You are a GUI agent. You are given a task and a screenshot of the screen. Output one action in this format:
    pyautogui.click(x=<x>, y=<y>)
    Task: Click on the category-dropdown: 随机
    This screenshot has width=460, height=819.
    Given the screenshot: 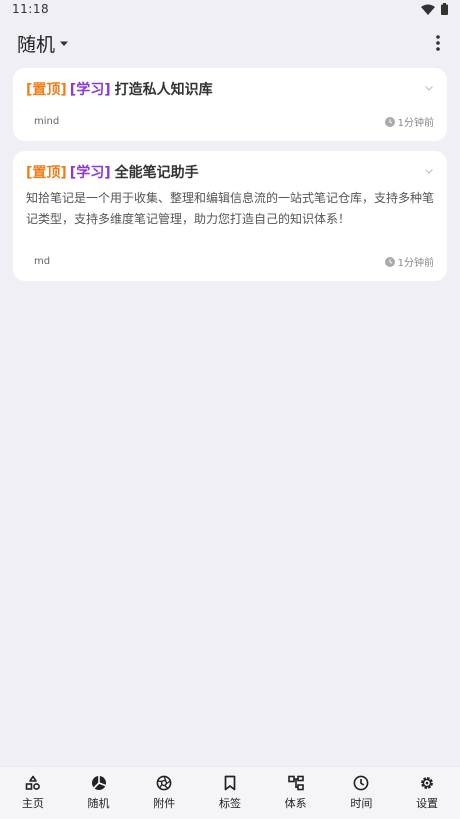 What is the action you would take?
    pyautogui.click(x=43, y=43)
    